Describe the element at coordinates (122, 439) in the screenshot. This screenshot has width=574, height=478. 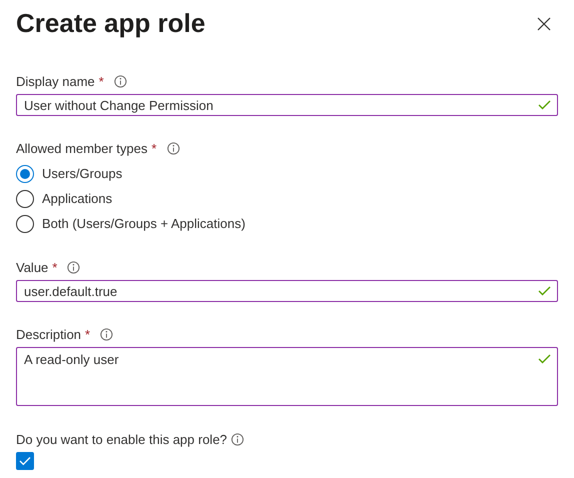
I see `field-label: Do you want to enable this app role?` at that location.